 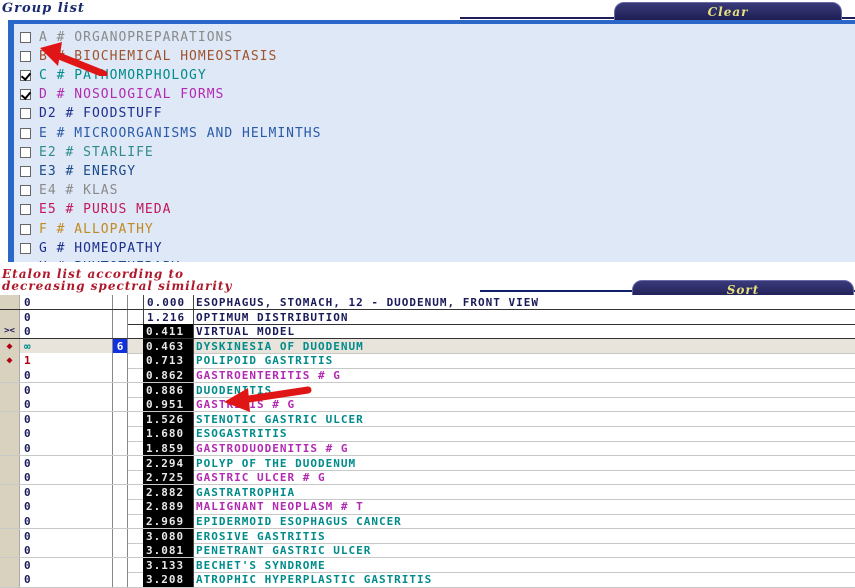 I want to click on similarity-value: 2.725, so click(x=168, y=477).